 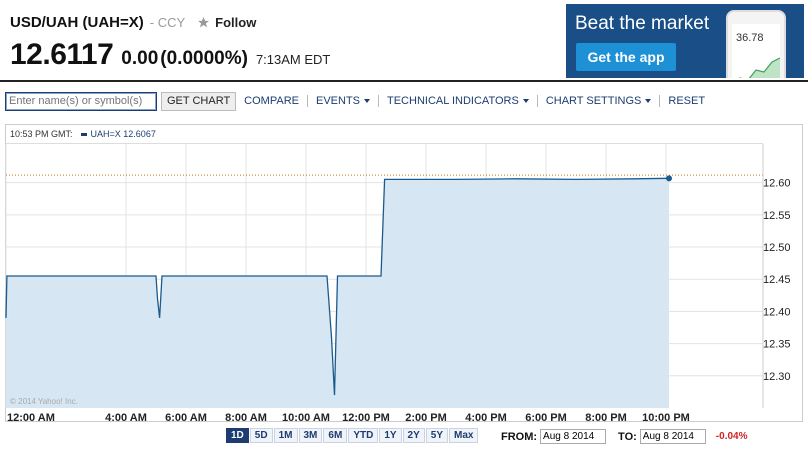 I want to click on to-date-input, so click(x=672, y=436).